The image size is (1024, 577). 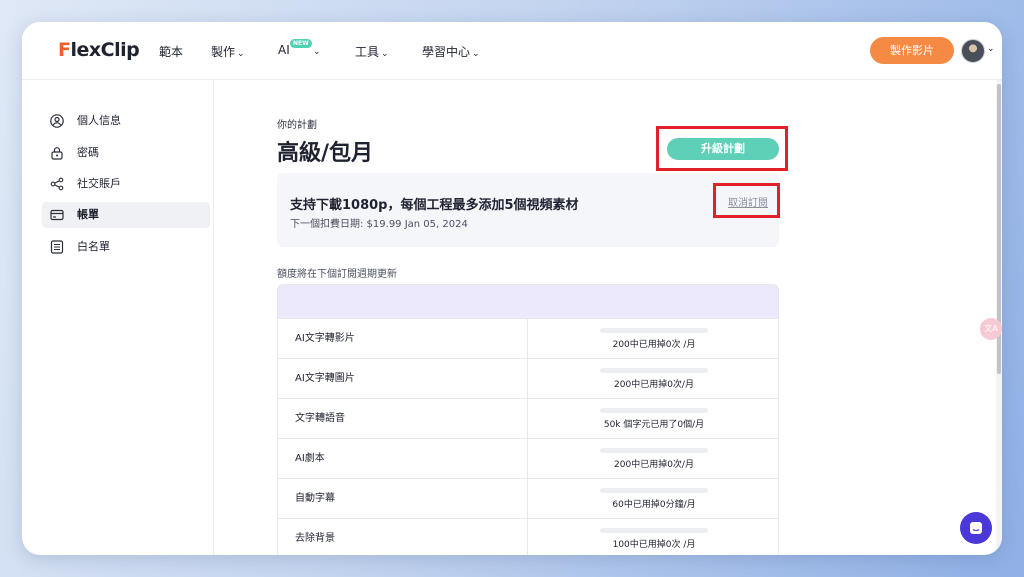 What do you see at coordinates (451, 51) in the screenshot?
I see `nav-learning-center: 學習中心 ⌄` at bounding box center [451, 51].